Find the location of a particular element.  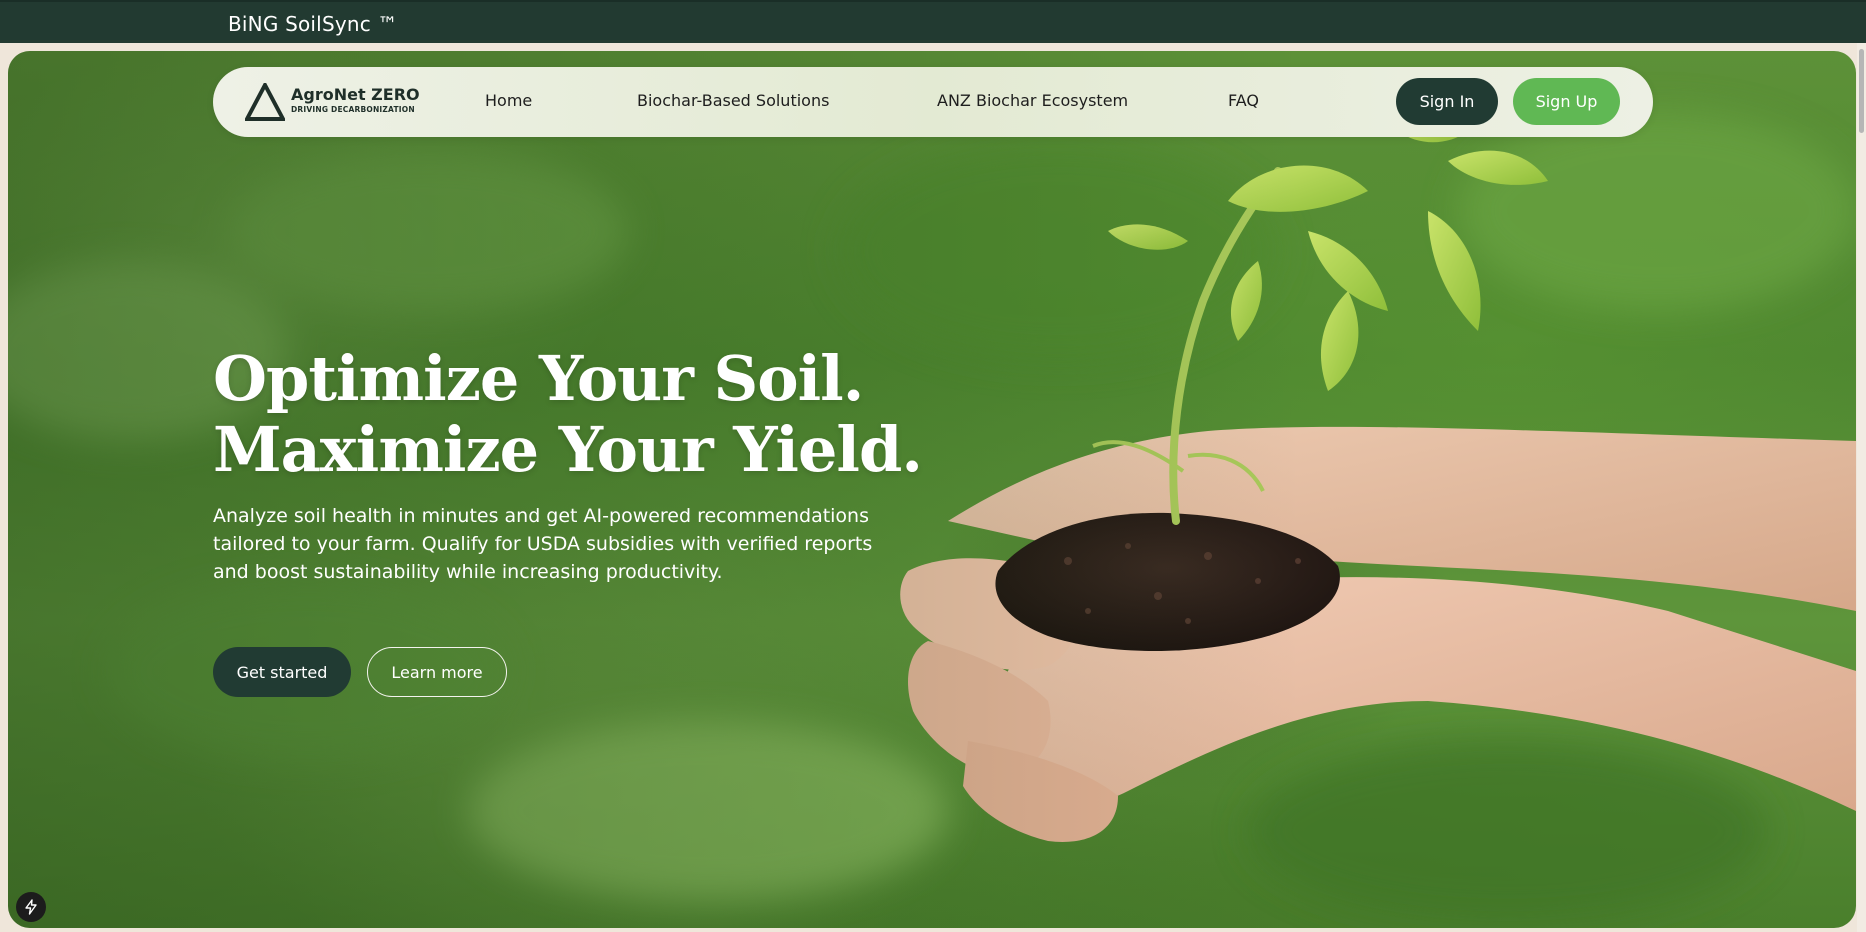

scrollbar-thumb is located at coordinates (1861, 91).